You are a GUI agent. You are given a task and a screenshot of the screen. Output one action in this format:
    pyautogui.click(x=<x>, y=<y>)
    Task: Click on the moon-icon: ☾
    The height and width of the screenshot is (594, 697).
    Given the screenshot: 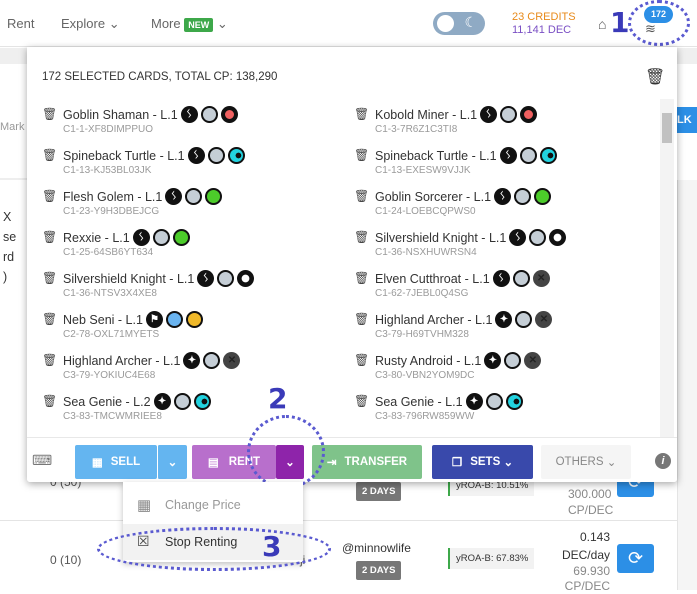 What is the action you would take?
    pyautogui.click(x=470, y=22)
    